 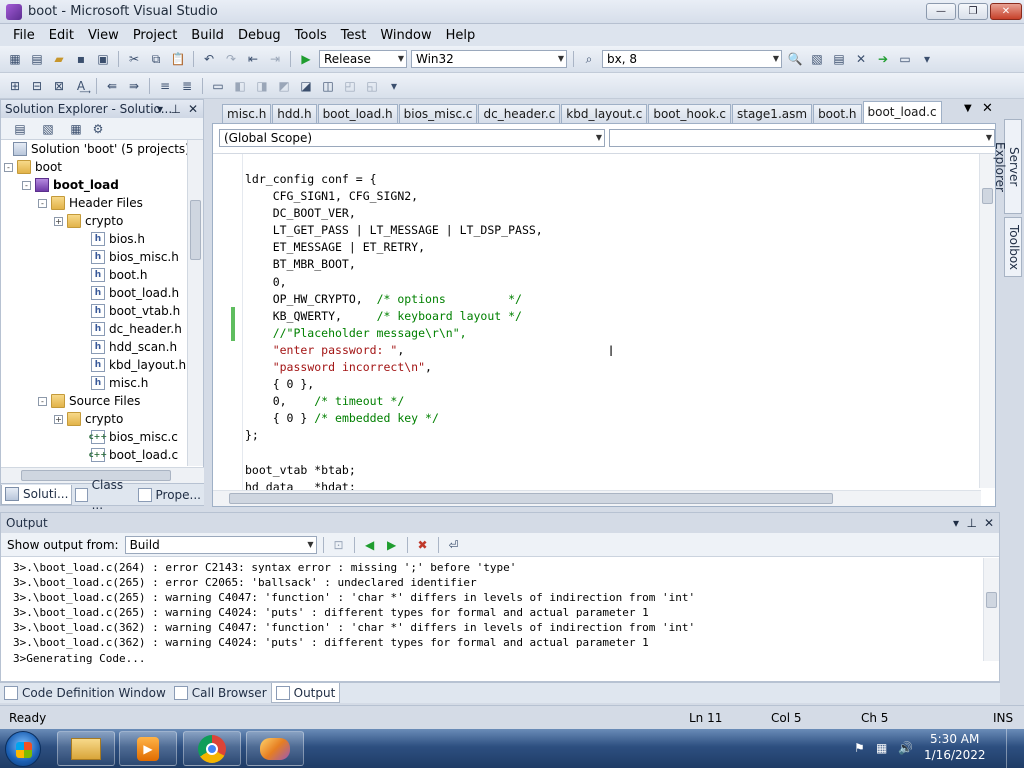 I want to click on menu-view: View, so click(x=103, y=35).